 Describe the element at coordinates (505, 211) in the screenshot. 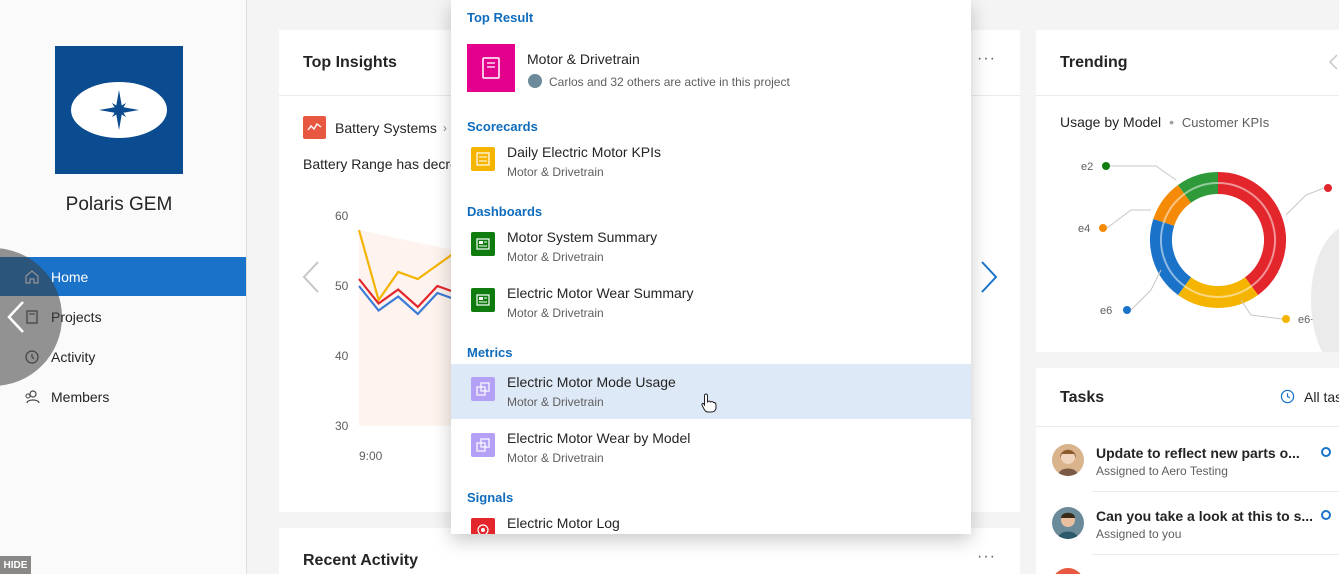

I see `section-dashboards: Dashboards` at that location.